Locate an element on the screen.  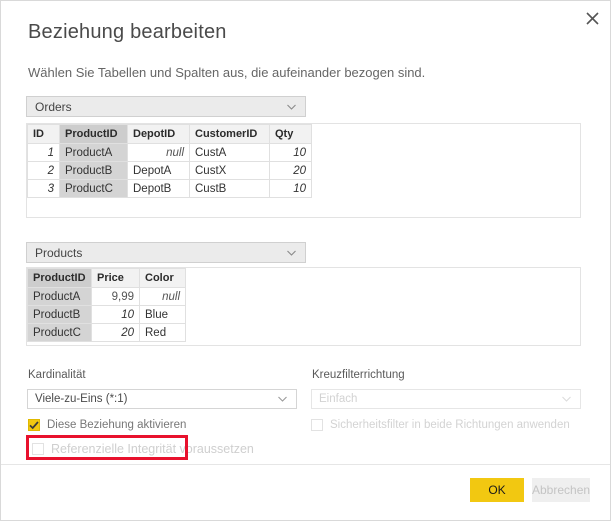
table-row: ProductC 20 Red is located at coordinates (106, 332).